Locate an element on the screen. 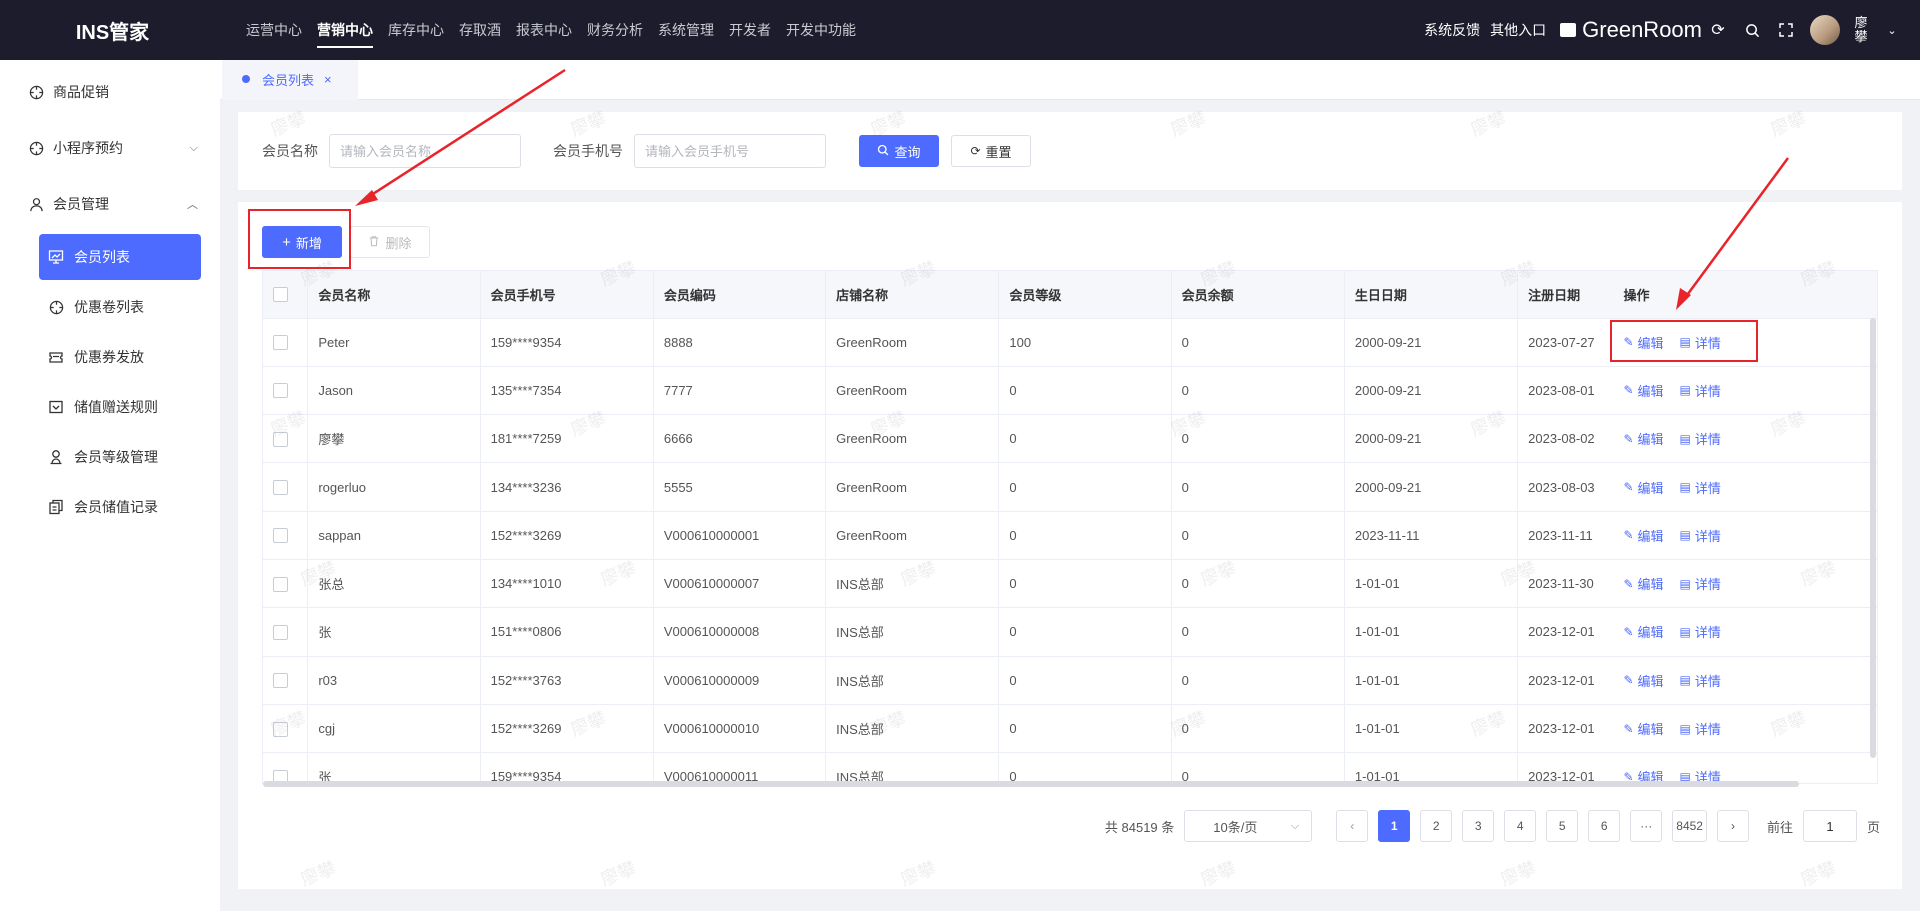  store-switcher: GreenRoom ⟳ is located at coordinates (1644, 30).